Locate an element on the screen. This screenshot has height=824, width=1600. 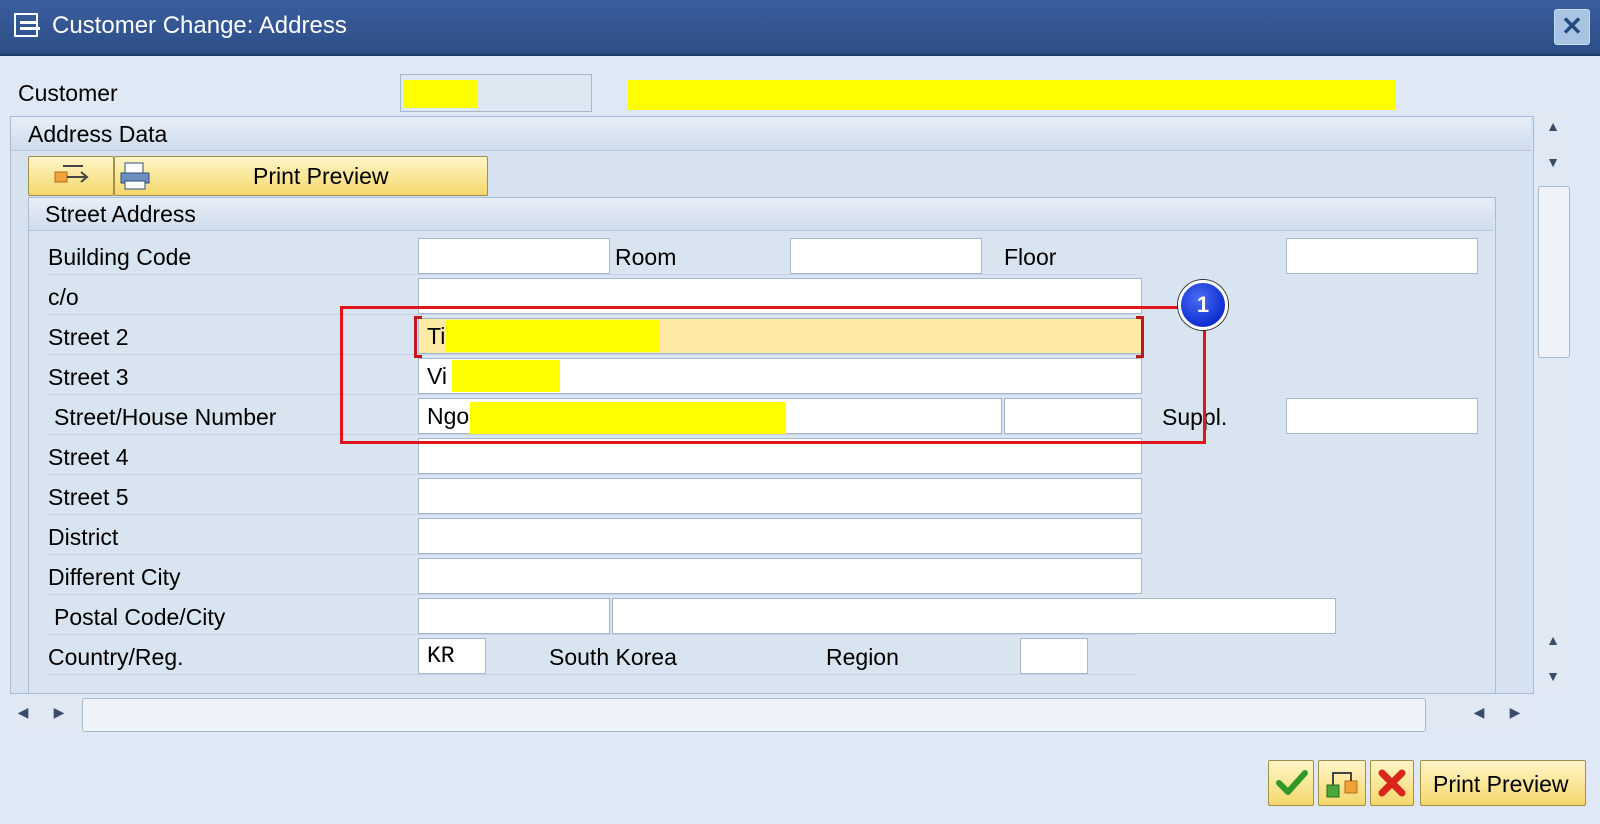
district-label: District is located at coordinates (83, 537).